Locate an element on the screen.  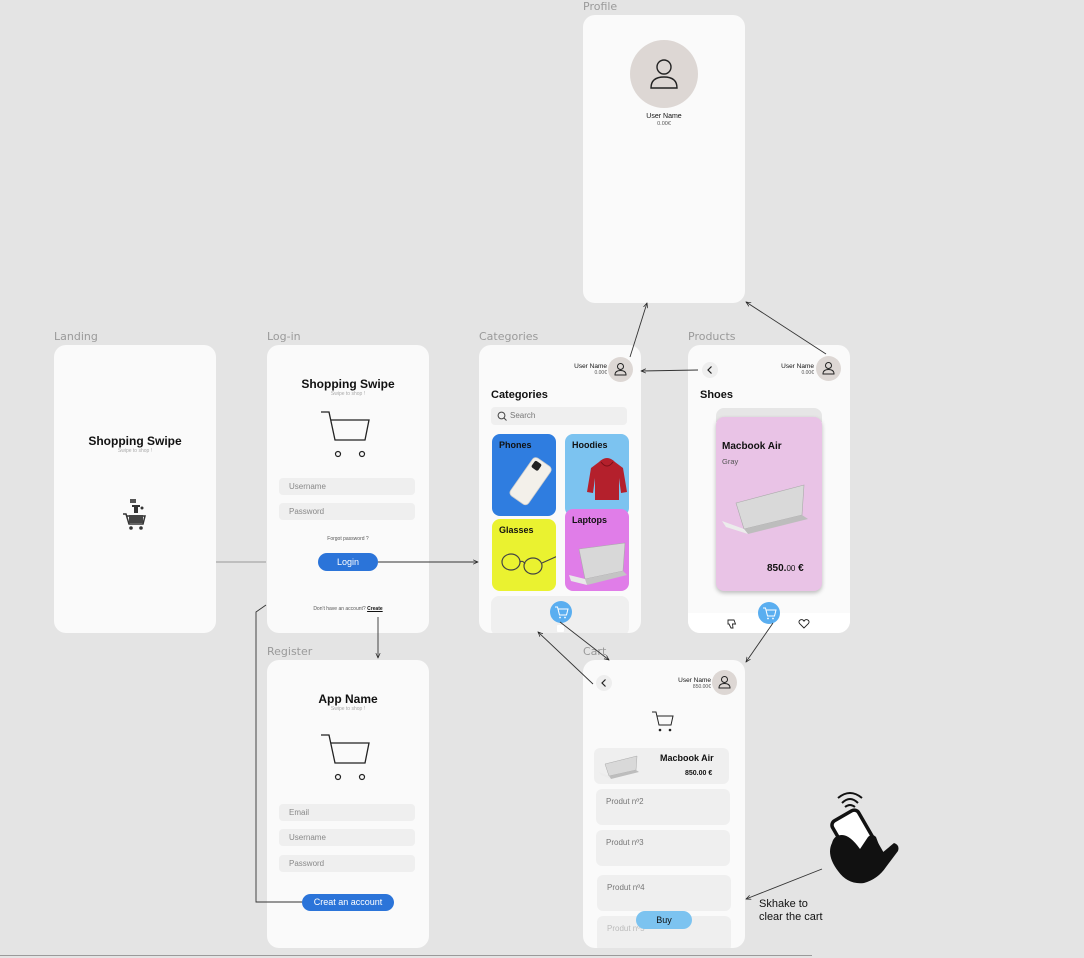
bottom-divider is located at coordinates (406, 955).